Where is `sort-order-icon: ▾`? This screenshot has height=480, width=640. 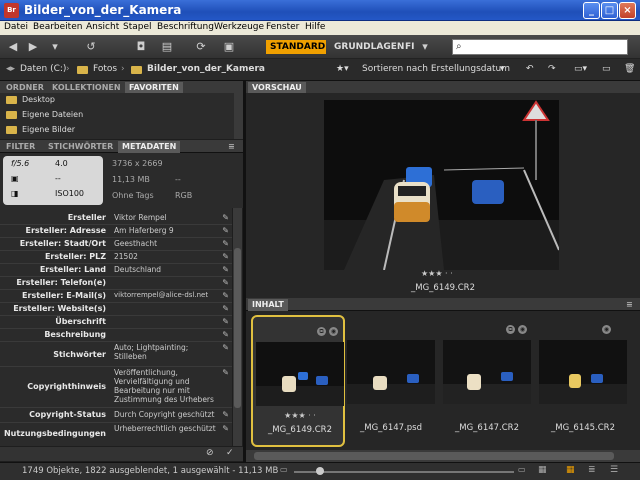
sort-order-icon: ▾ is located at coordinates (502, 69).